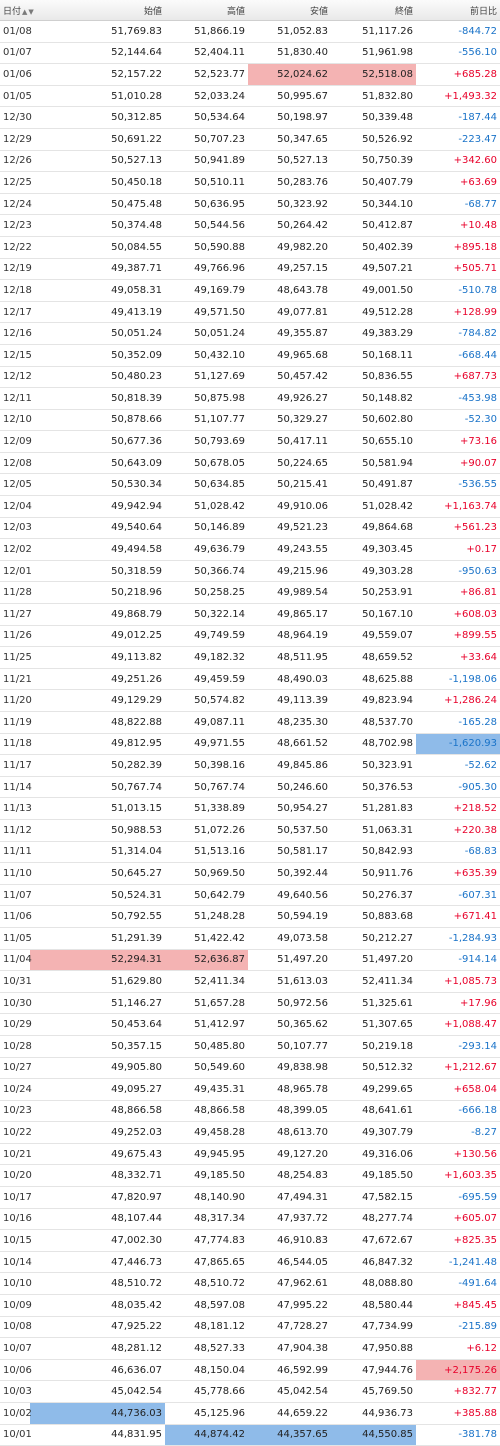 This screenshot has height=1446, width=500. I want to click on cell-high: 48,317.34, so click(206, 1219).